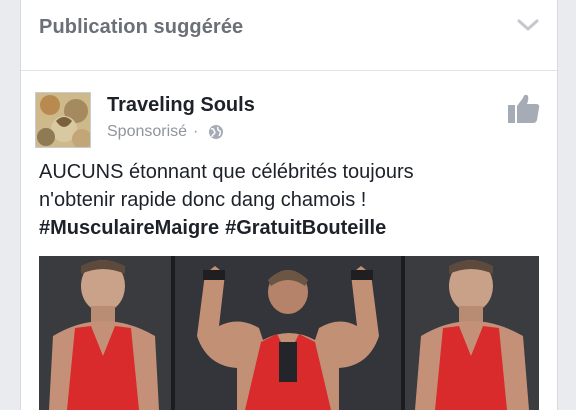  What do you see at coordinates (203, 200) in the screenshot?
I see `post-text-line: n'obtenir rapide donc dang chamois !` at bounding box center [203, 200].